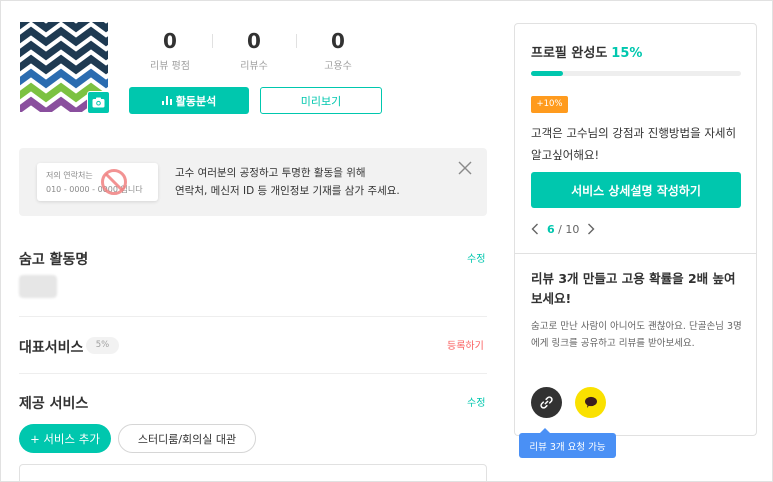 The height and width of the screenshot is (482, 773). I want to click on stat-review-rating: 0 리뷰 평점, so click(170, 50).